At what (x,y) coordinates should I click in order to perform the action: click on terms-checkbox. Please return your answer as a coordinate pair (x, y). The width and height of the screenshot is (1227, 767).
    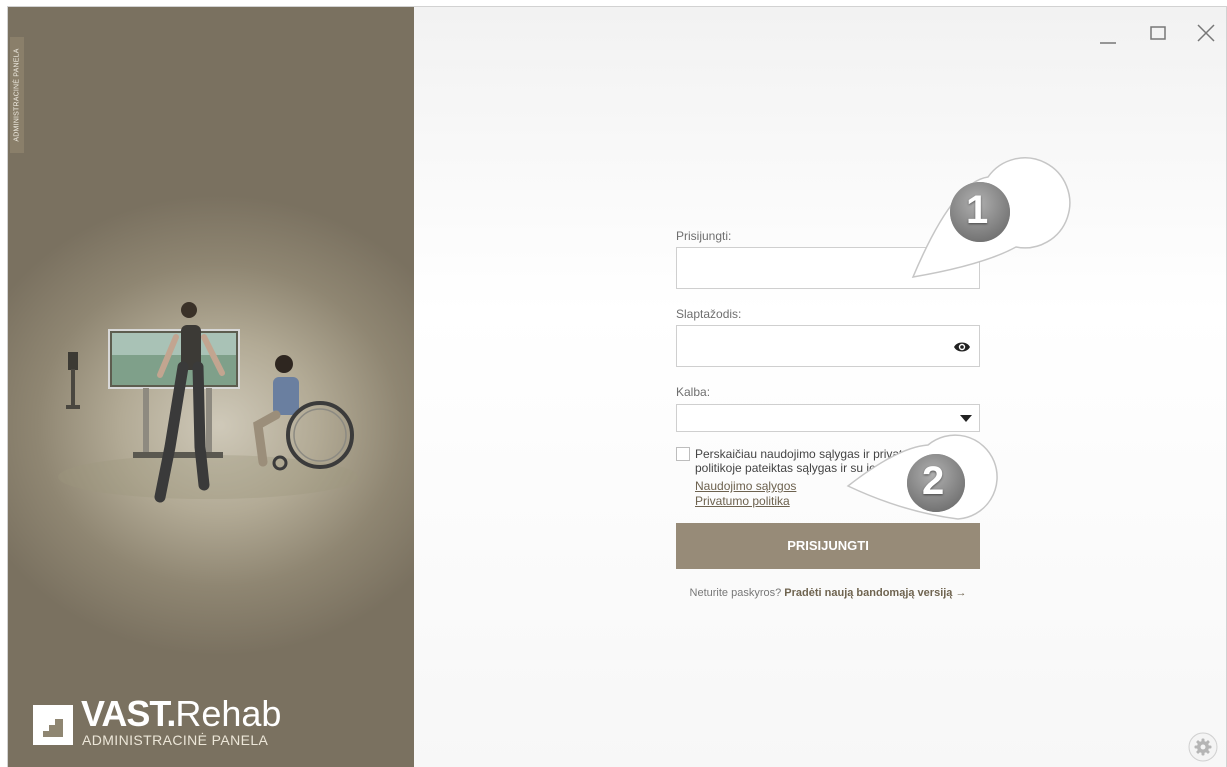
    Looking at the image, I should click on (683, 454).